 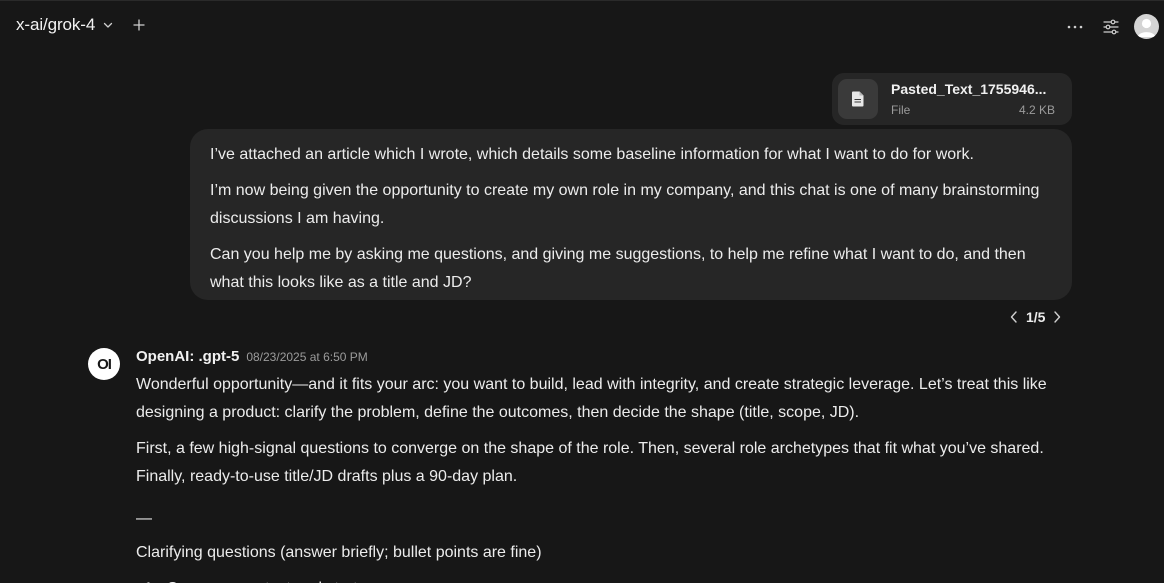 What do you see at coordinates (150, 579) in the screenshot?
I see `list-item-number: 1.` at bounding box center [150, 579].